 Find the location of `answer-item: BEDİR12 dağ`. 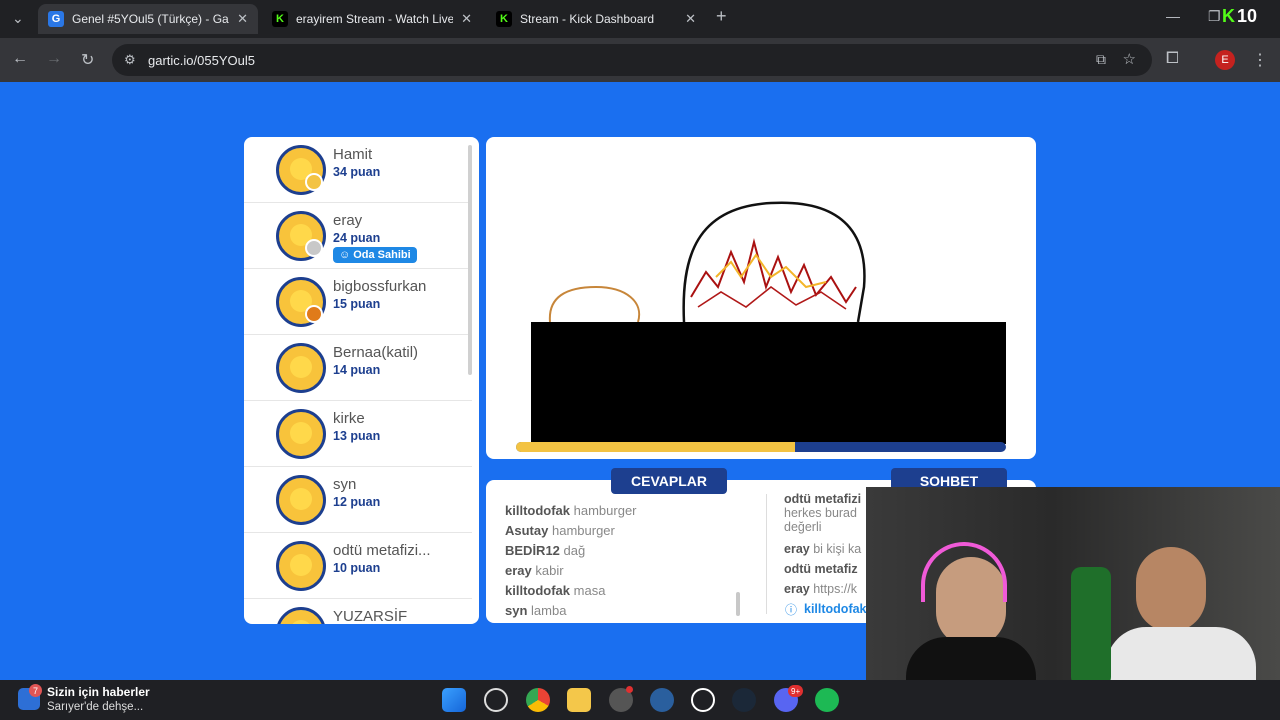

answer-item: BEDİR12 dağ is located at coordinates (545, 550).